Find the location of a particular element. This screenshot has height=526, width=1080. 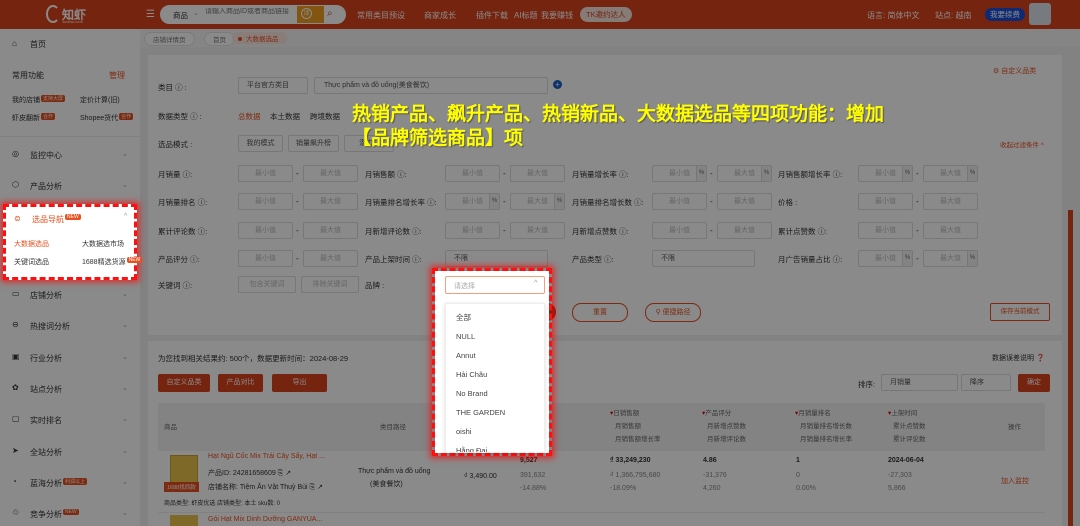

sidebar-item-selection-nav: 选品导航 NEW is located at coordinates (56, 219).